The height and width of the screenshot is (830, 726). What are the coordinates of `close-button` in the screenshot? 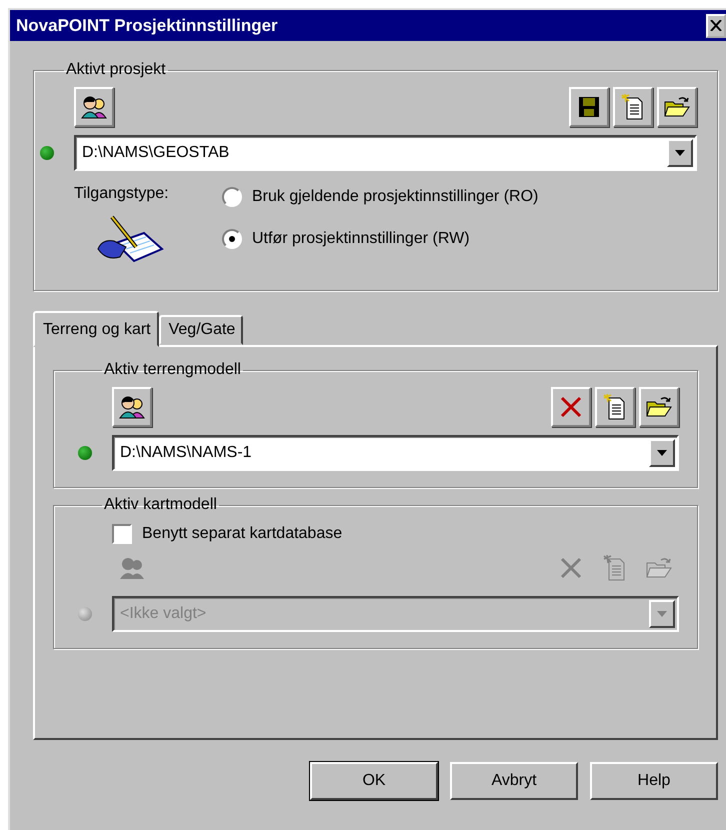 It's located at (716, 26).